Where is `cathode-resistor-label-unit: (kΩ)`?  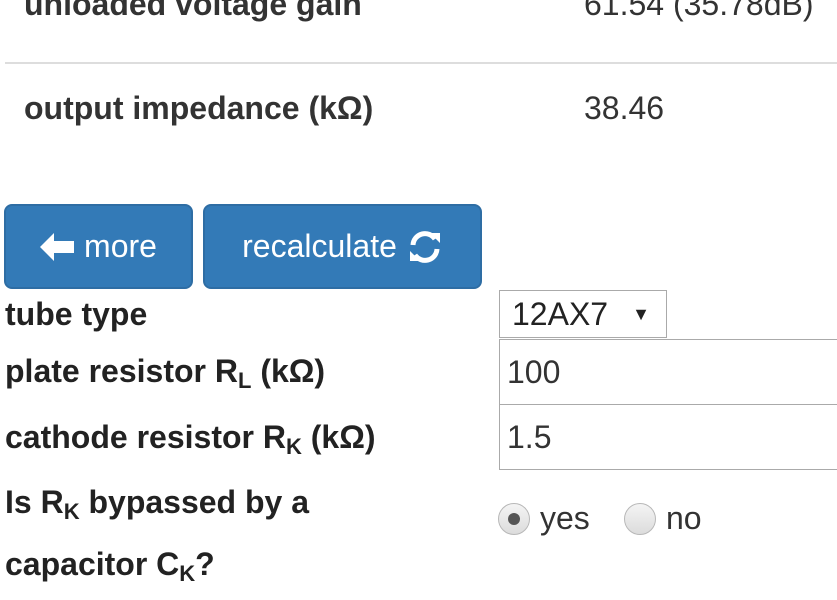
cathode-resistor-label-unit: (kΩ) is located at coordinates (338, 437).